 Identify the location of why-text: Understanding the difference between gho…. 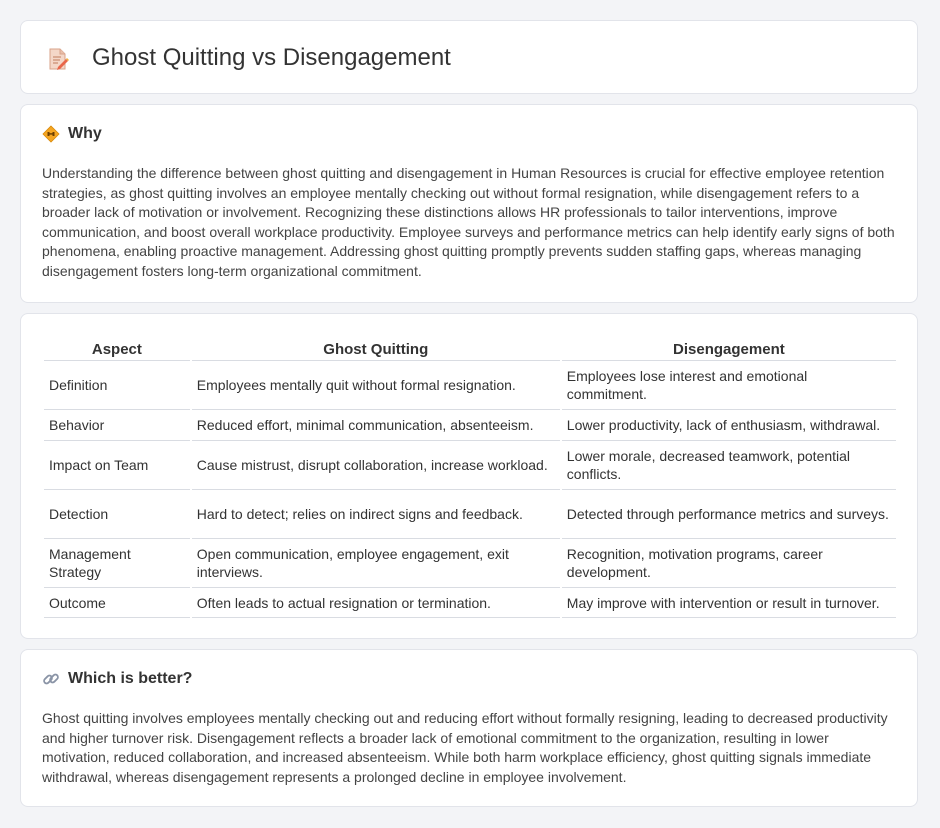
(468, 222).